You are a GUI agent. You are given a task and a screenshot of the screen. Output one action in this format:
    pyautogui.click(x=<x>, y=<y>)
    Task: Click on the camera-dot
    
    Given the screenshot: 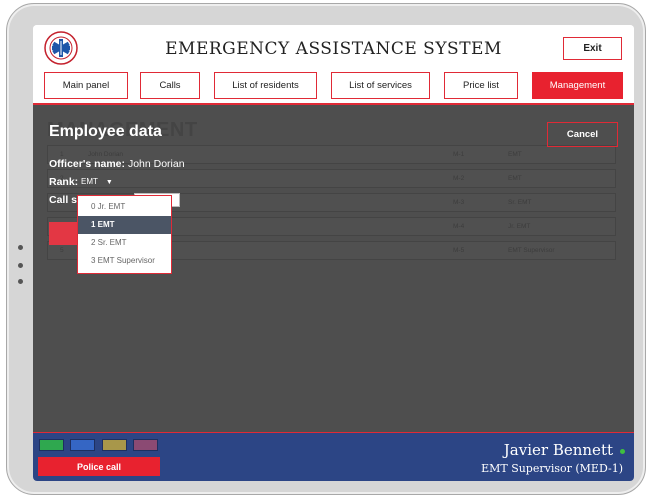 What is the action you would take?
    pyautogui.click(x=20, y=247)
    